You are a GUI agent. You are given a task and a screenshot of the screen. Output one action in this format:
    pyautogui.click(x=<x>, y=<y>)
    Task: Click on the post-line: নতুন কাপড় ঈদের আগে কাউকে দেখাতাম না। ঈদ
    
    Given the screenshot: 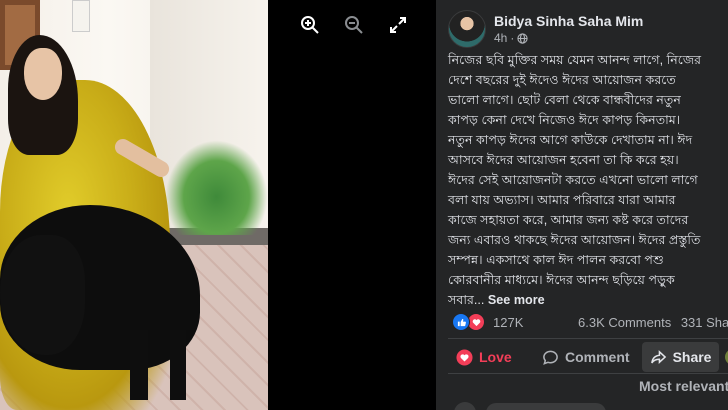 What is the action you would take?
    pyautogui.click(x=570, y=140)
    